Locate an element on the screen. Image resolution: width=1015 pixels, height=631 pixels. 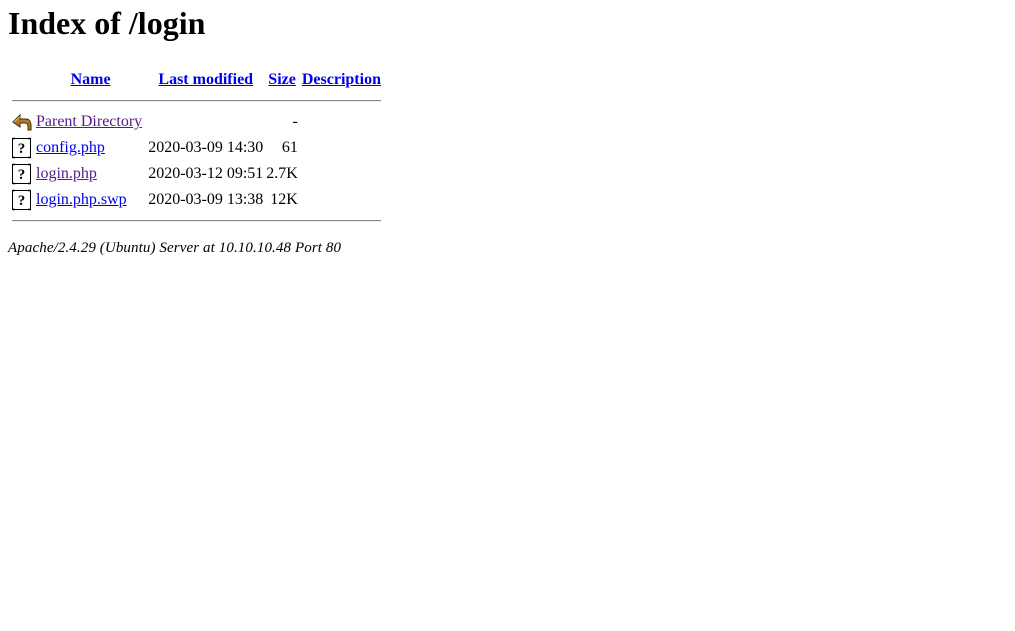
size-header: Size is located at coordinates (282, 80).